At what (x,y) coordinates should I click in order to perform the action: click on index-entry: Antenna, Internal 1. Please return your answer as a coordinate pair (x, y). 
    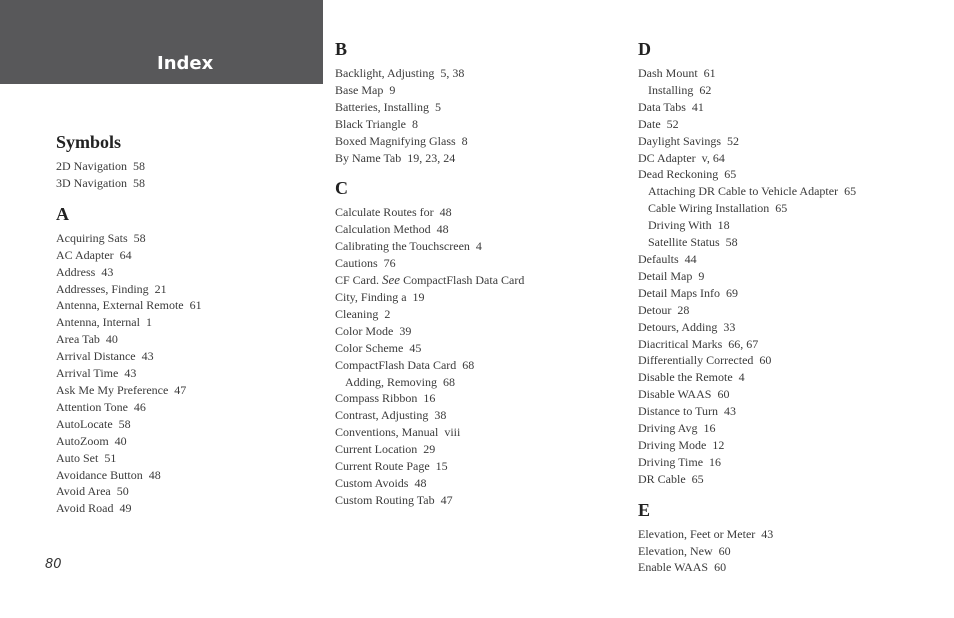
    Looking at the image, I should click on (104, 322).